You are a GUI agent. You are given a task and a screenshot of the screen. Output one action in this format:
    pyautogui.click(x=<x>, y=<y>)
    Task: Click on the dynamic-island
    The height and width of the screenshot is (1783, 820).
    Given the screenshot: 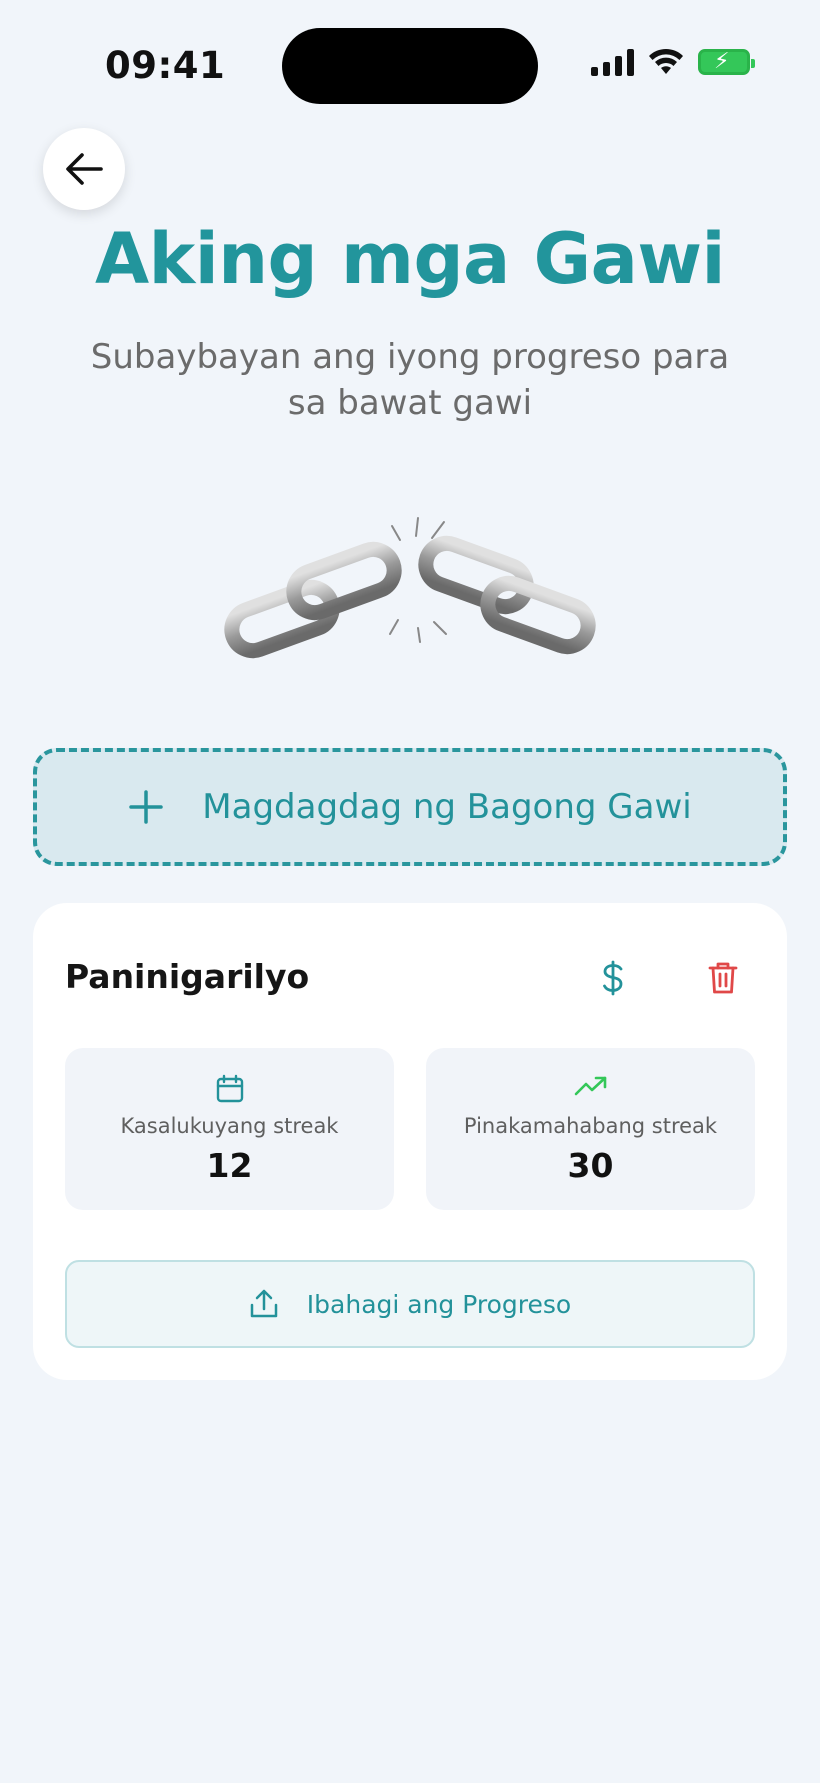 What is the action you would take?
    pyautogui.click(x=410, y=66)
    